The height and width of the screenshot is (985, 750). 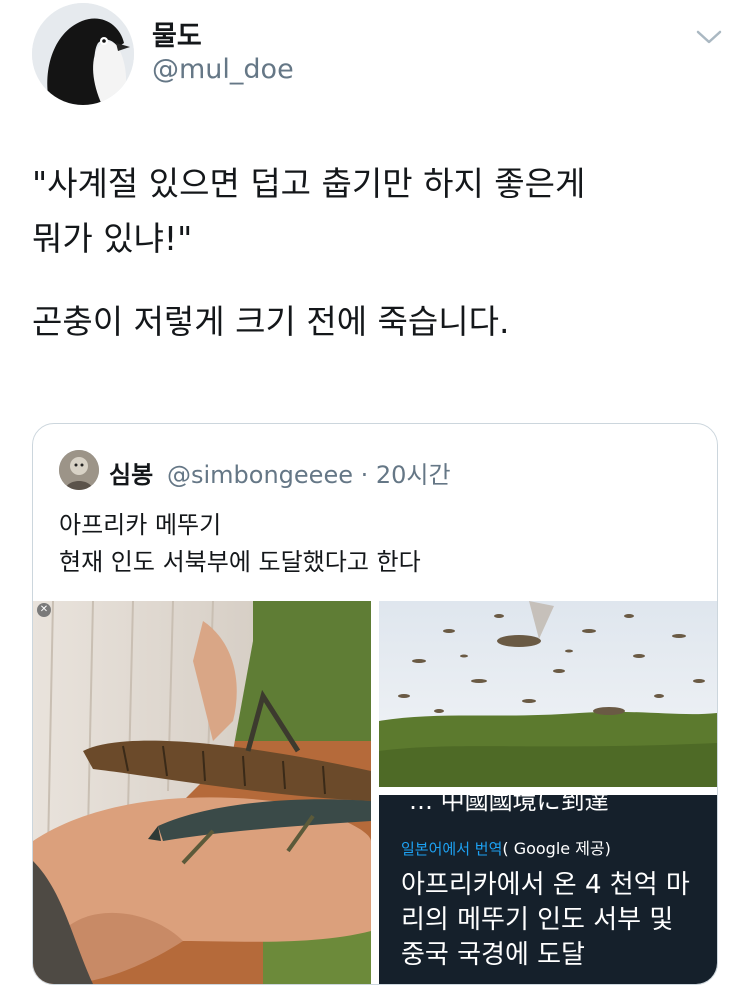 I want to click on user-avatar-icon, so click(x=79, y=470).